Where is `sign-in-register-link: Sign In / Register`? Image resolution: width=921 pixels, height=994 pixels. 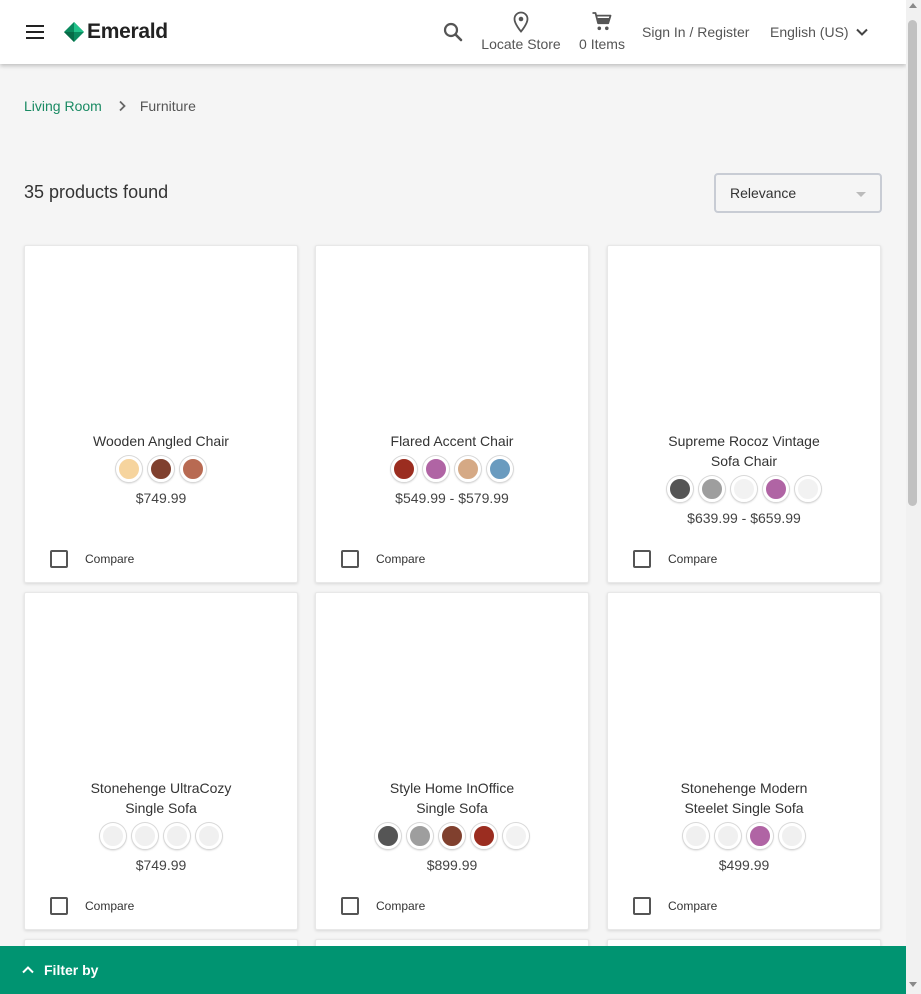
sign-in-register-link: Sign In / Register is located at coordinates (695, 32).